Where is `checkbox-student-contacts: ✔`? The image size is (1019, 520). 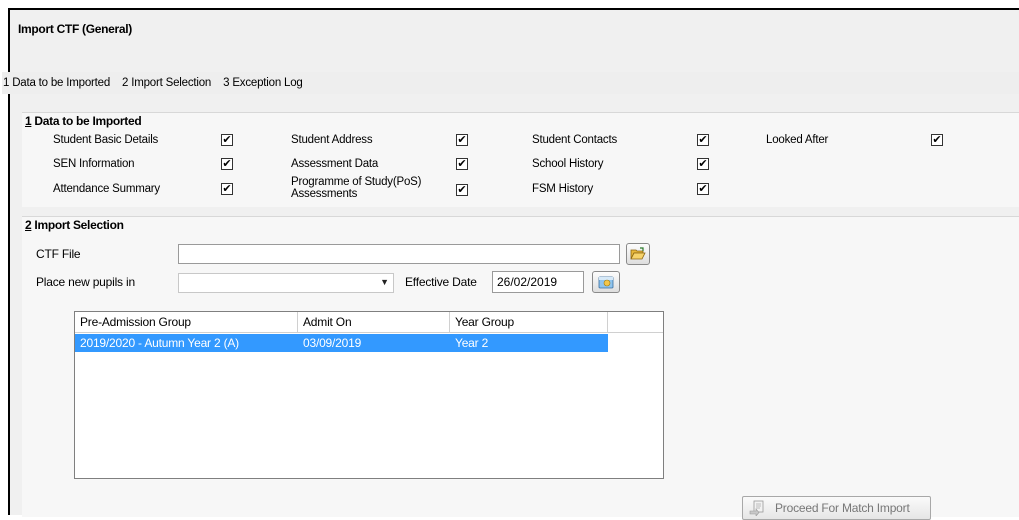 checkbox-student-contacts: ✔ is located at coordinates (703, 140).